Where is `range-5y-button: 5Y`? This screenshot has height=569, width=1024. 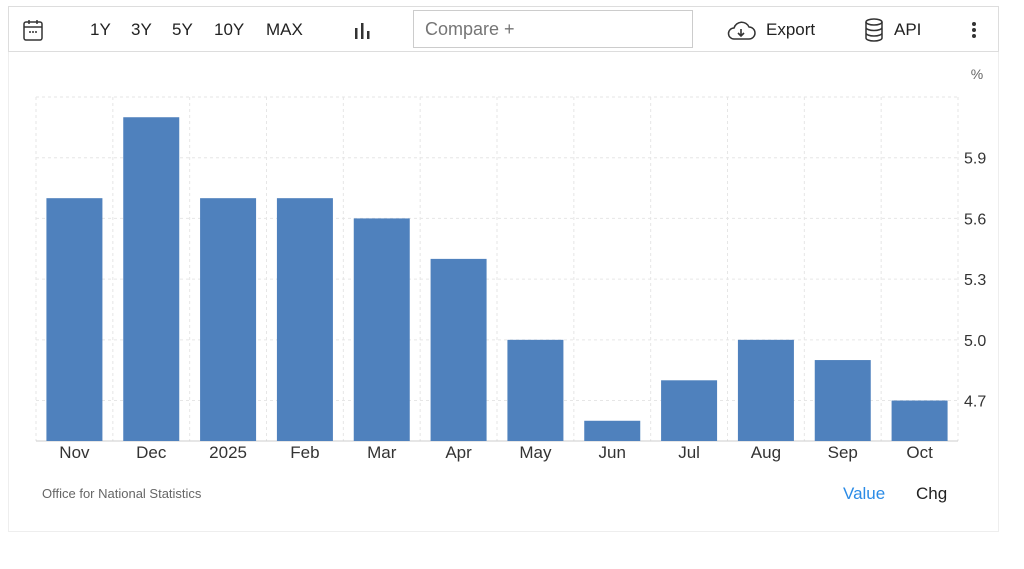
range-5y-button: 5Y is located at coordinates (182, 30).